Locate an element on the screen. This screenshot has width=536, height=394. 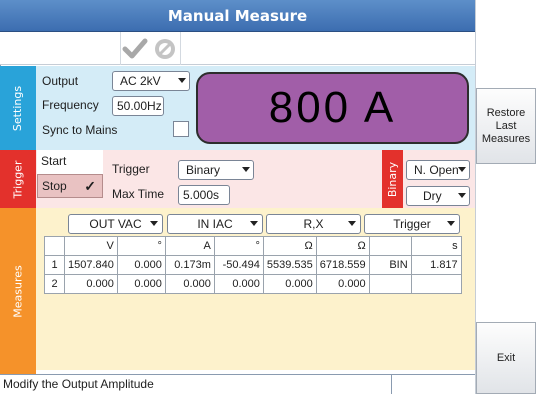
measures-label: Measures is located at coordinates (18, 291).